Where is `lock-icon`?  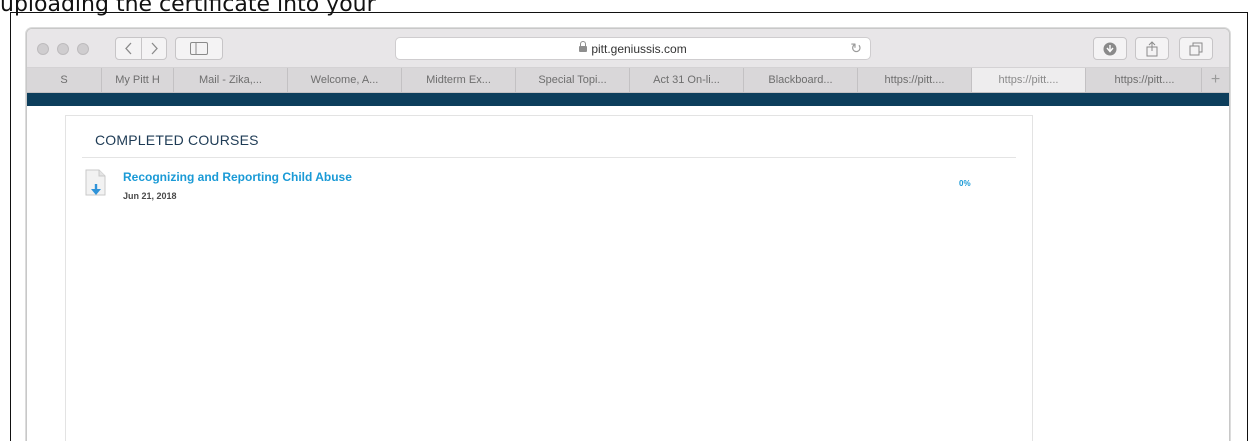
lock-icon is located at coordinates (583, 46).